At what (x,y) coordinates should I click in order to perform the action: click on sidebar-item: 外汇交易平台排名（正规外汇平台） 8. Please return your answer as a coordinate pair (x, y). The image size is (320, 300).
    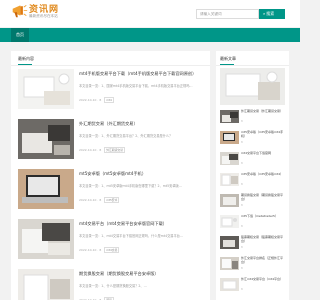
    Looking at the image, I should click on (252, 266).